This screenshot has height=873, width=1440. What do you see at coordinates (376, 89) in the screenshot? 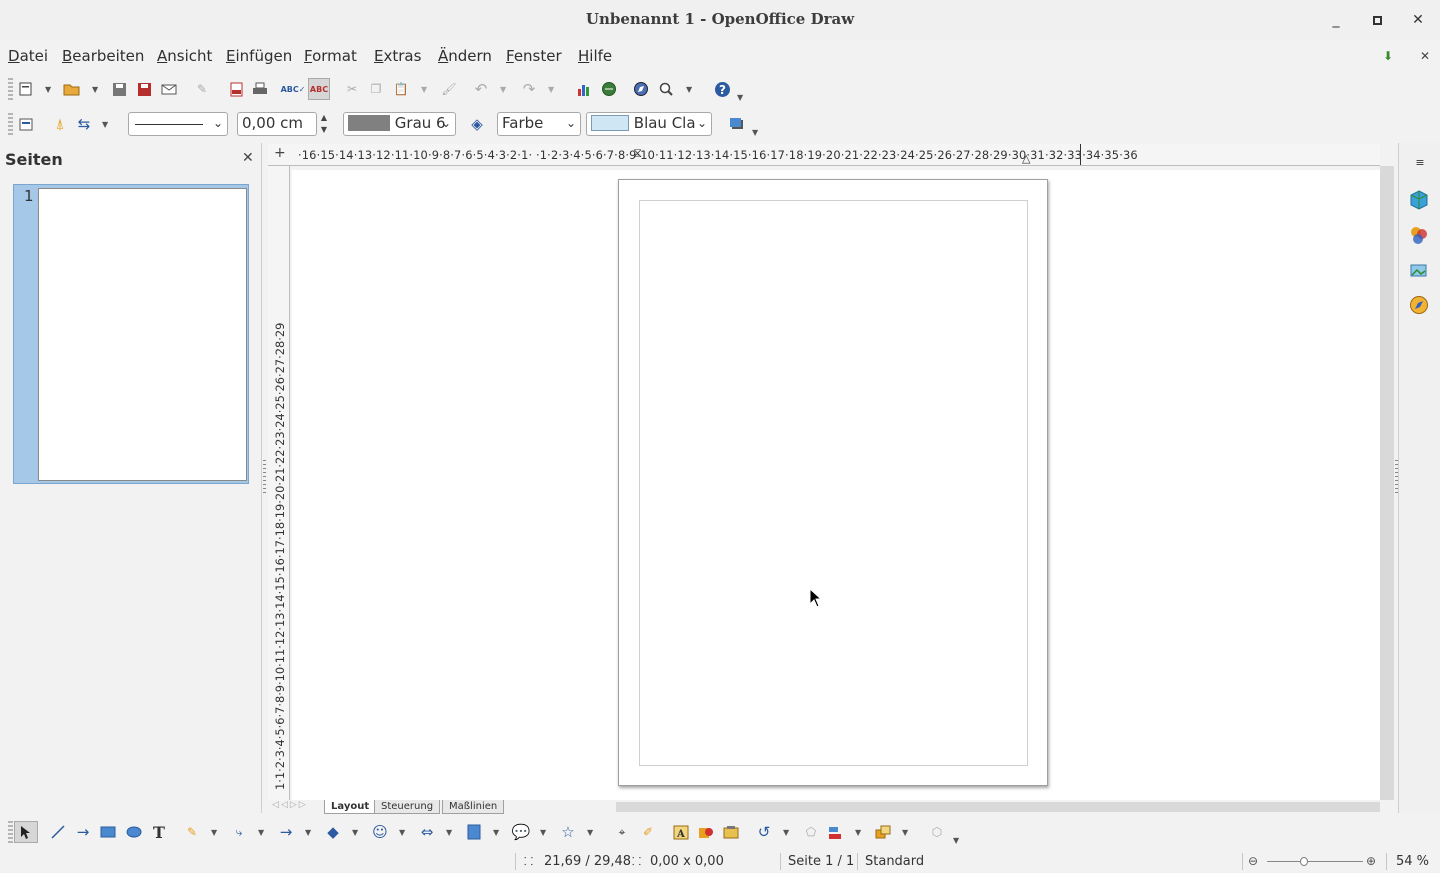
I see `copy-icon: ❐` at bounding box center [376, 89].